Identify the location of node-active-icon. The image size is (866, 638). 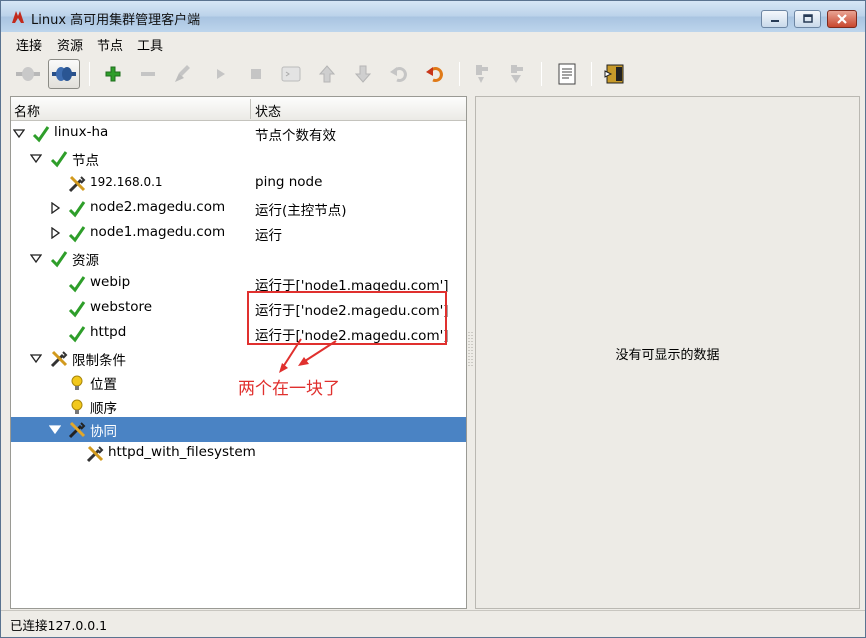
(517, 74).